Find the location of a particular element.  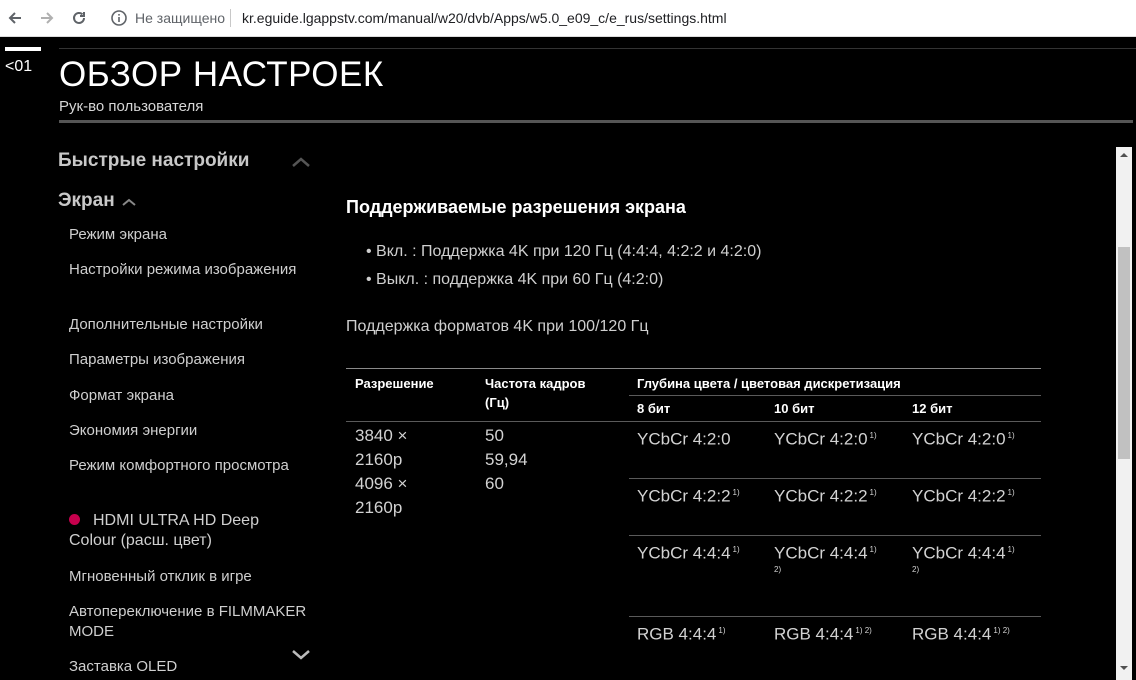

sidebar-item-advanced-settings: Дополнительные настройки is located at coordinates (189, 325).